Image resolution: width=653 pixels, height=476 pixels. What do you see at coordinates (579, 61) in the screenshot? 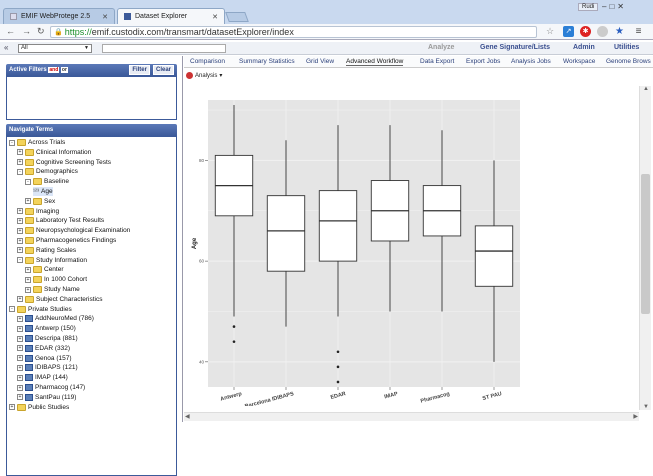
I see `tab-workspace: Workspace` at bounding box center [579, 61].